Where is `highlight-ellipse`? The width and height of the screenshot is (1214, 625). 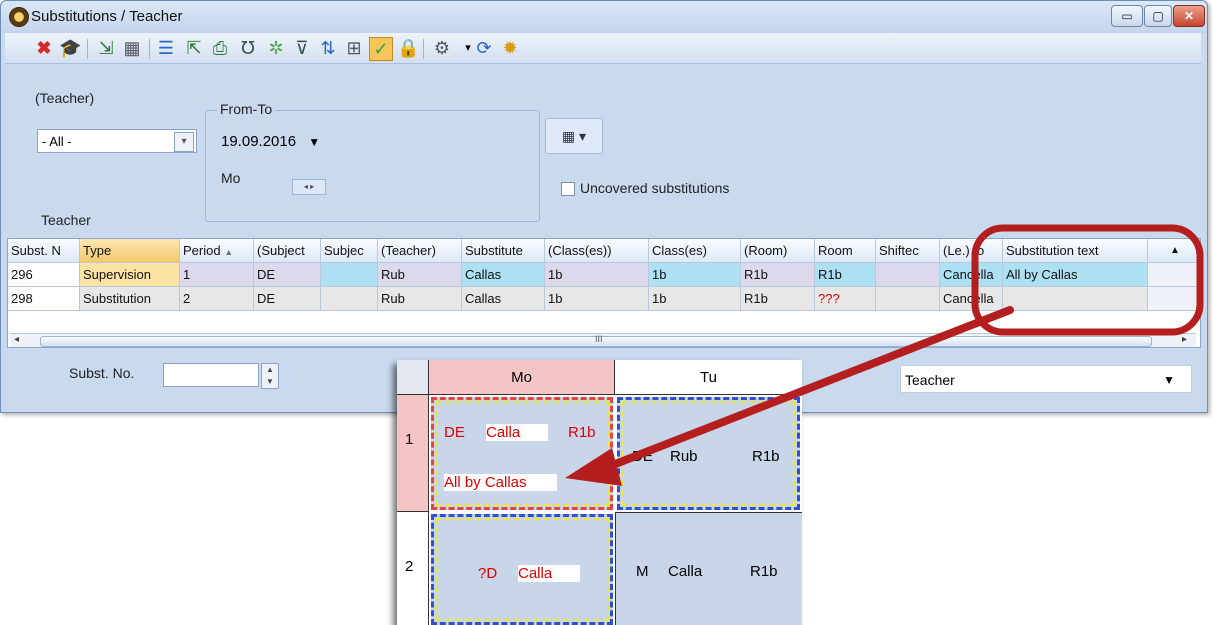
highlight-ellipse is located at coordinates (1087, 280).